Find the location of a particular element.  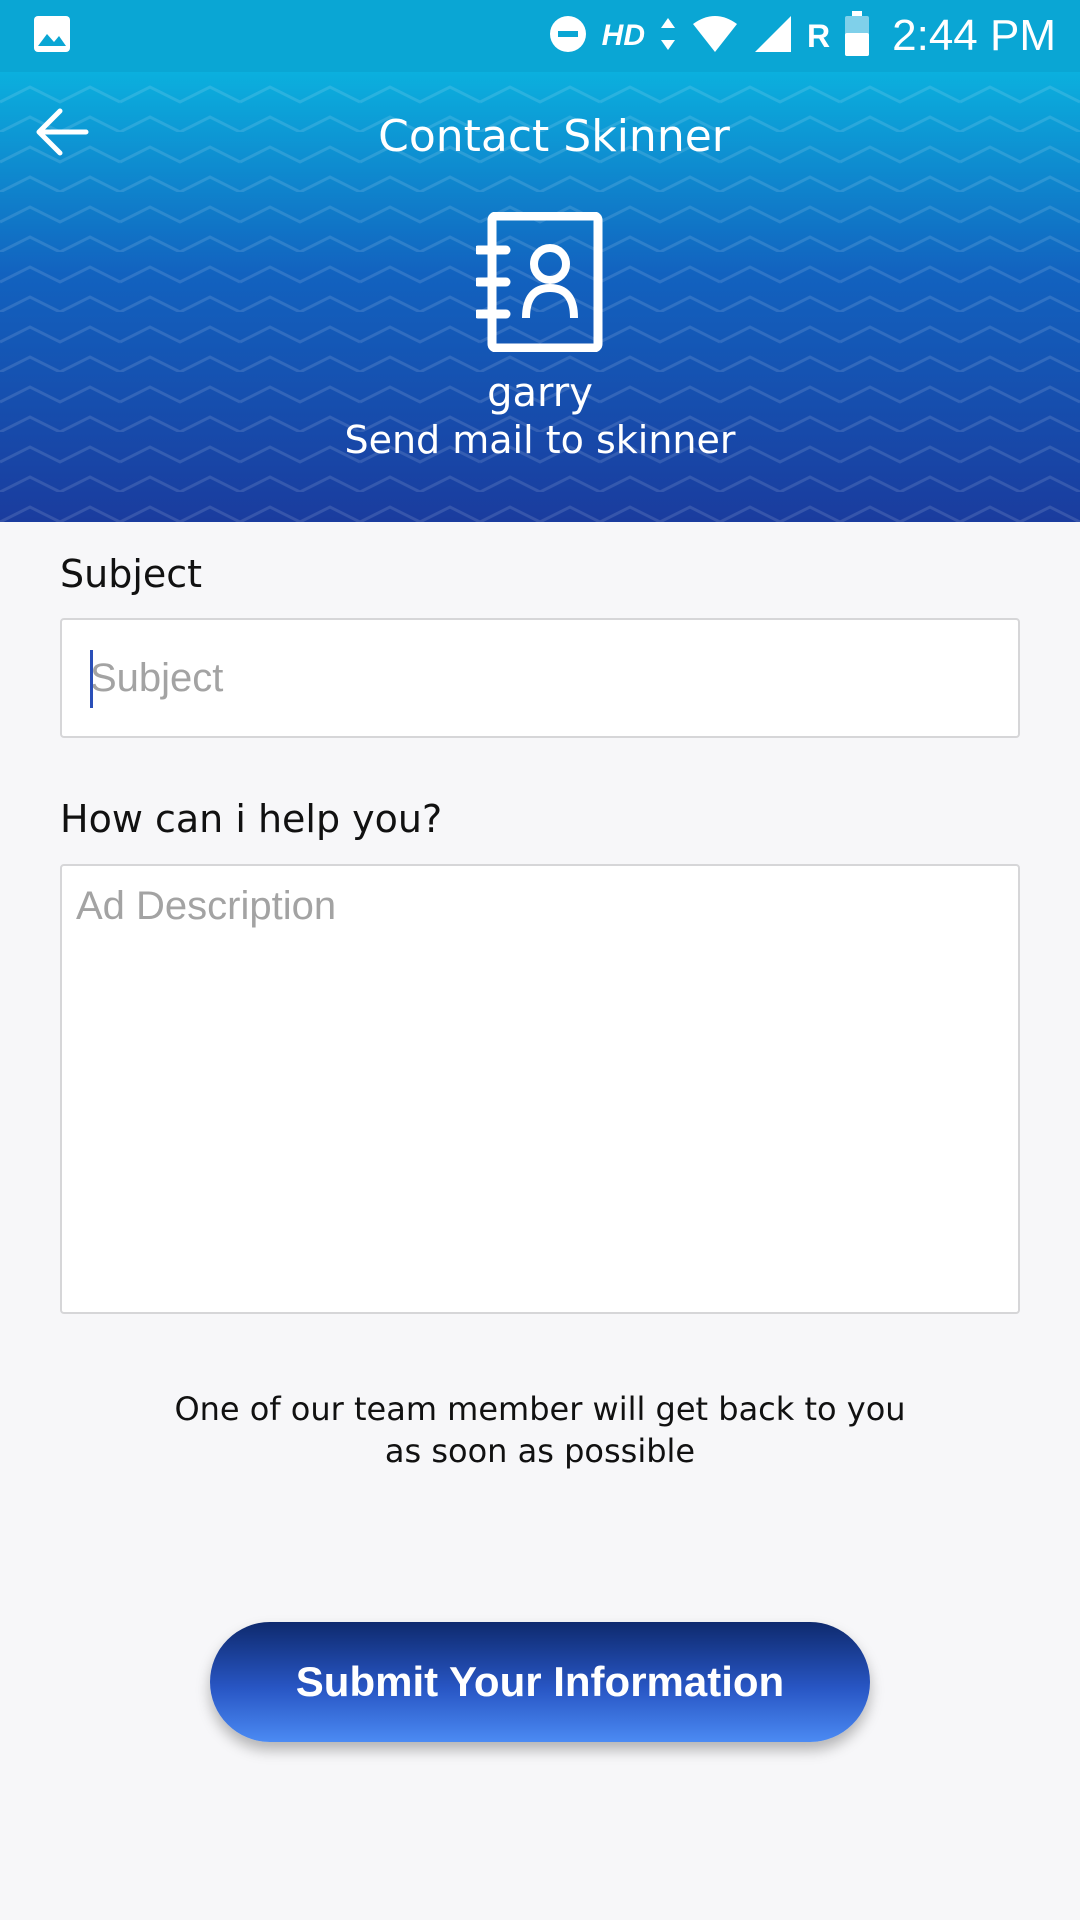

roaming-label: R is located at coordinates (819, 35).